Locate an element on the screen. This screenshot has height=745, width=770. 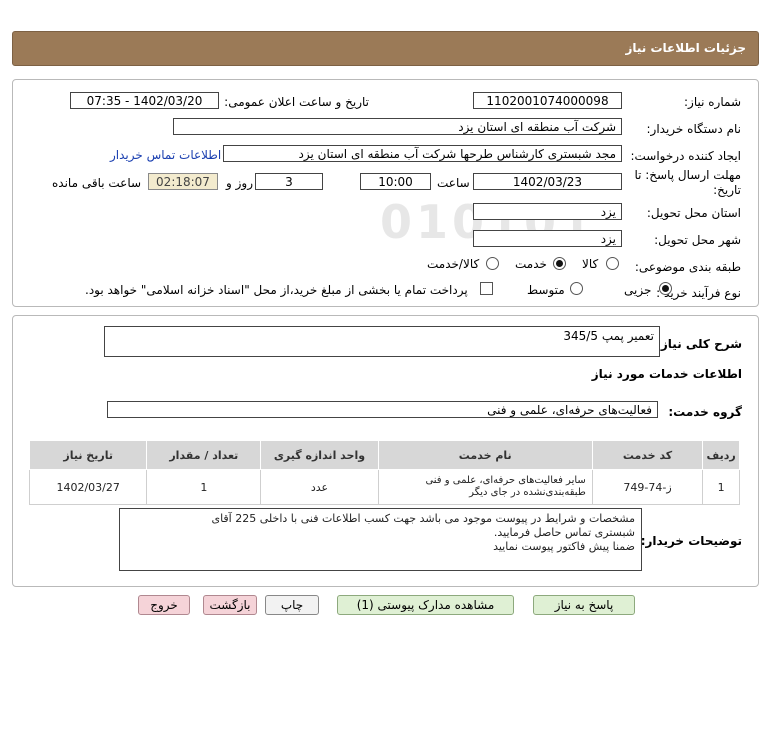
deadline-days-label: روز و is located at coordinates (239, 183).